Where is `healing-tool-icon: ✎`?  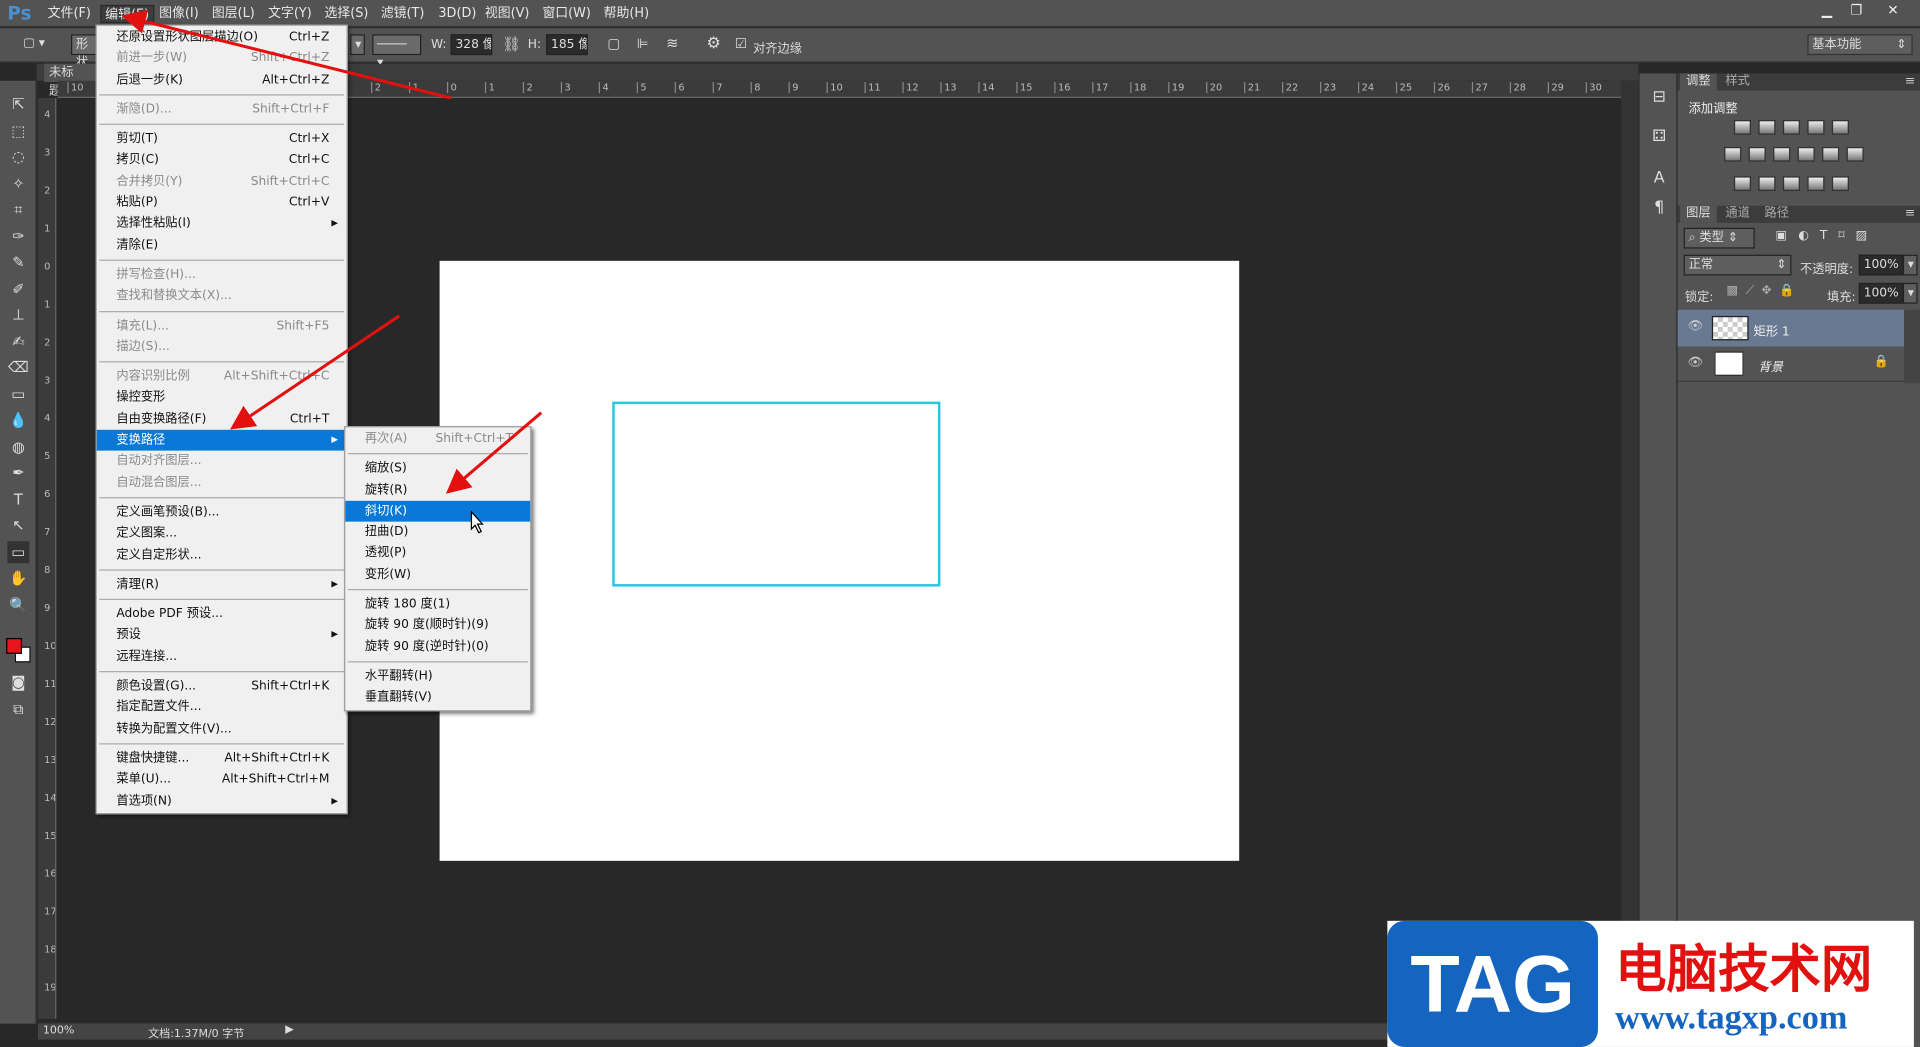 healing-tool-icon: ✎ is located at coordinates (18, 262).